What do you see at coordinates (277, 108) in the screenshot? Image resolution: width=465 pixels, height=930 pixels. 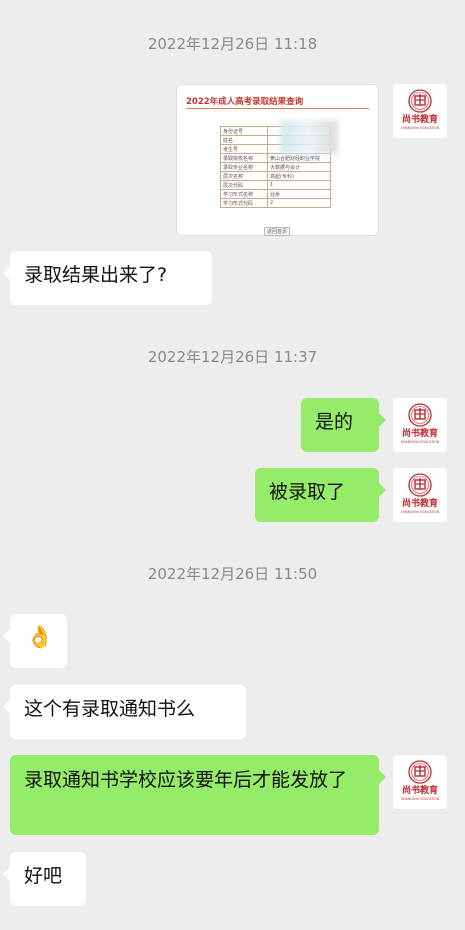 I see `title-underline` at bounding box center [277, 108].